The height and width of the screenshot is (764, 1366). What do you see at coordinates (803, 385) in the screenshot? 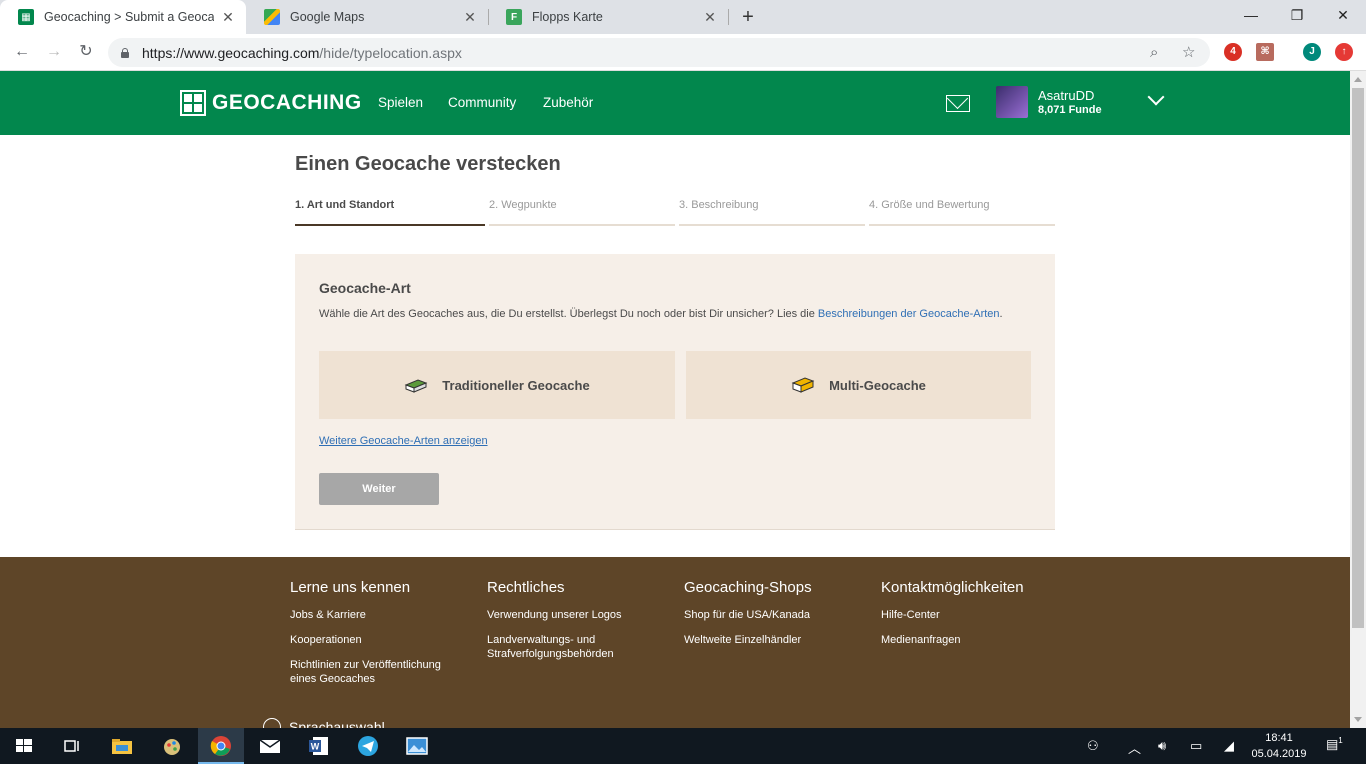
I see `multi-cache-icon` at bounding box center [803, 385].